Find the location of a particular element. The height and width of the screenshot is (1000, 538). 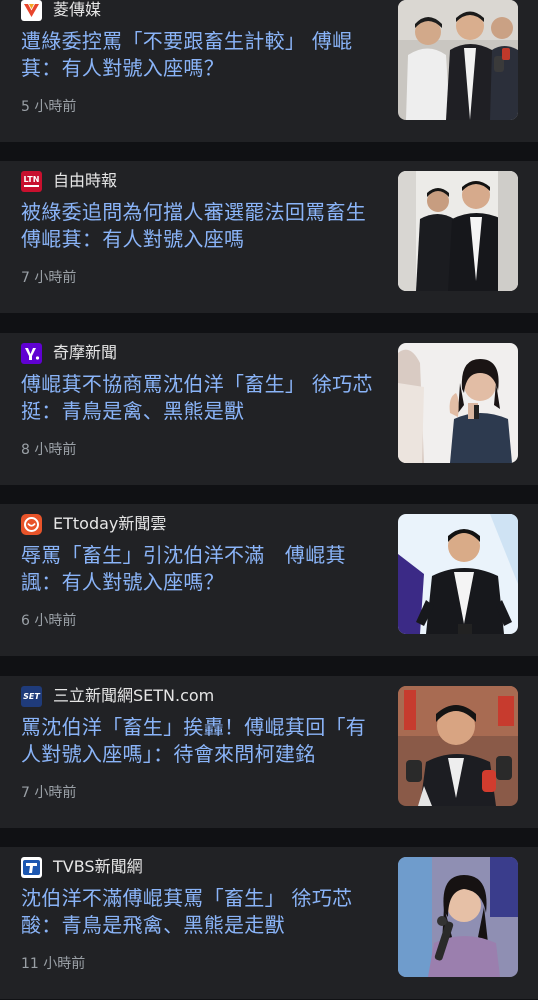

ltn-logo-bar is located at coordinates (31, 186).